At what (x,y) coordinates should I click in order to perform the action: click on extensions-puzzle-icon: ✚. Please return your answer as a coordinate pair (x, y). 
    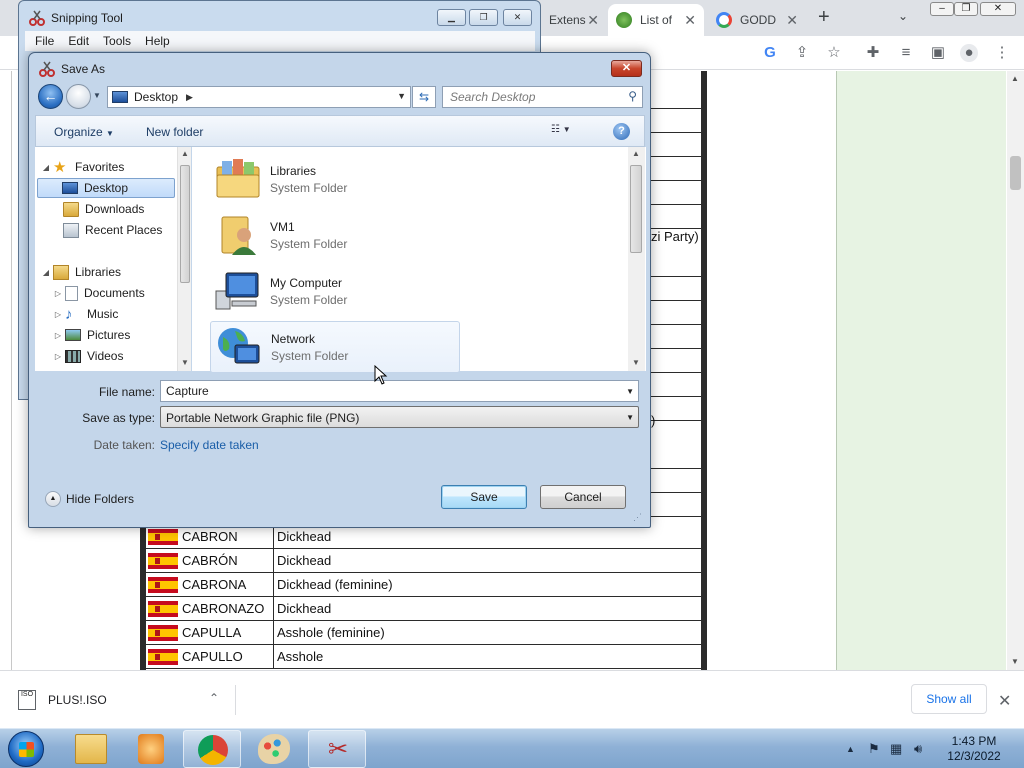
    Looking at the image, I should click on (873, 53).